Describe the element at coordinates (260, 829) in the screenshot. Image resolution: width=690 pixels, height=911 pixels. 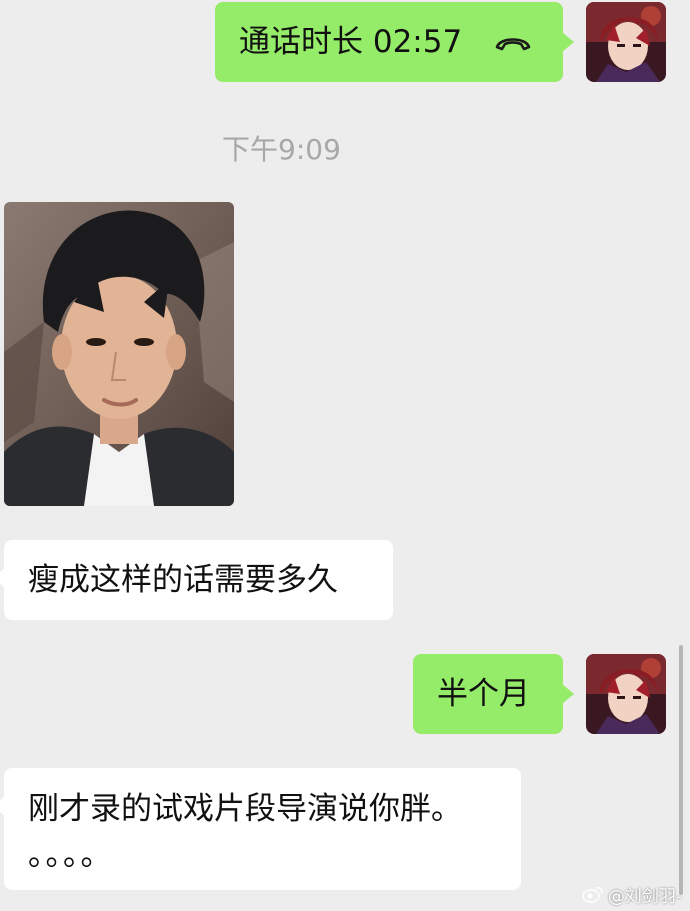
I see `received-message-bubble: 刚才录的试戏片段导演说你胖。 。。。。` at that location.